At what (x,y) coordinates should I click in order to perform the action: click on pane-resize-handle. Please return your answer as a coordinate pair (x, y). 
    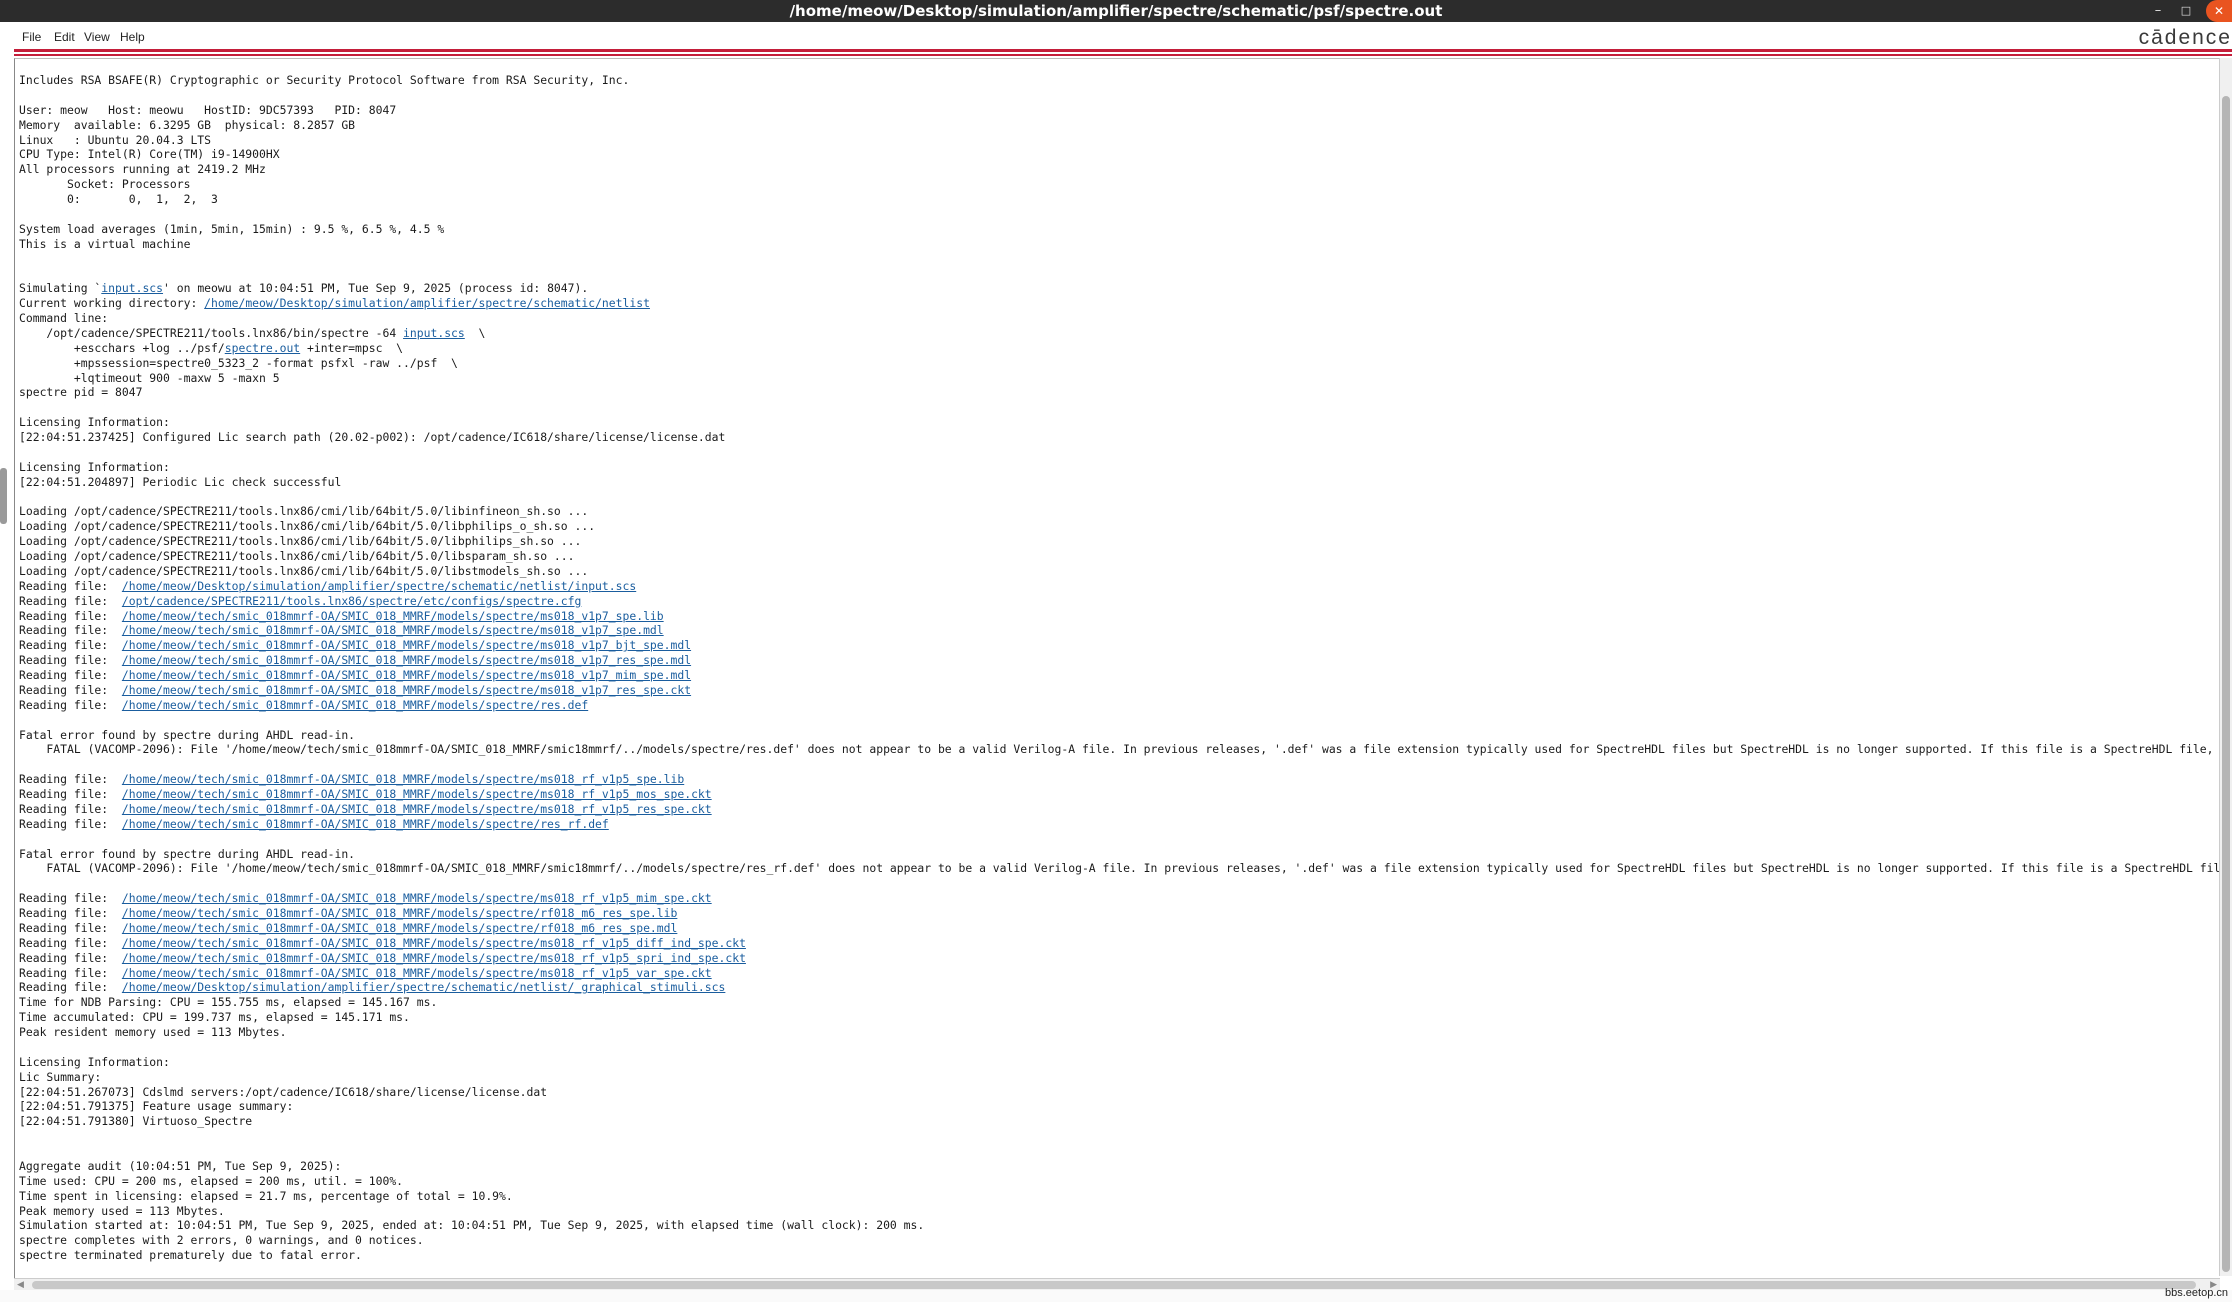
    Looking at the image, I should click on (3, 496).